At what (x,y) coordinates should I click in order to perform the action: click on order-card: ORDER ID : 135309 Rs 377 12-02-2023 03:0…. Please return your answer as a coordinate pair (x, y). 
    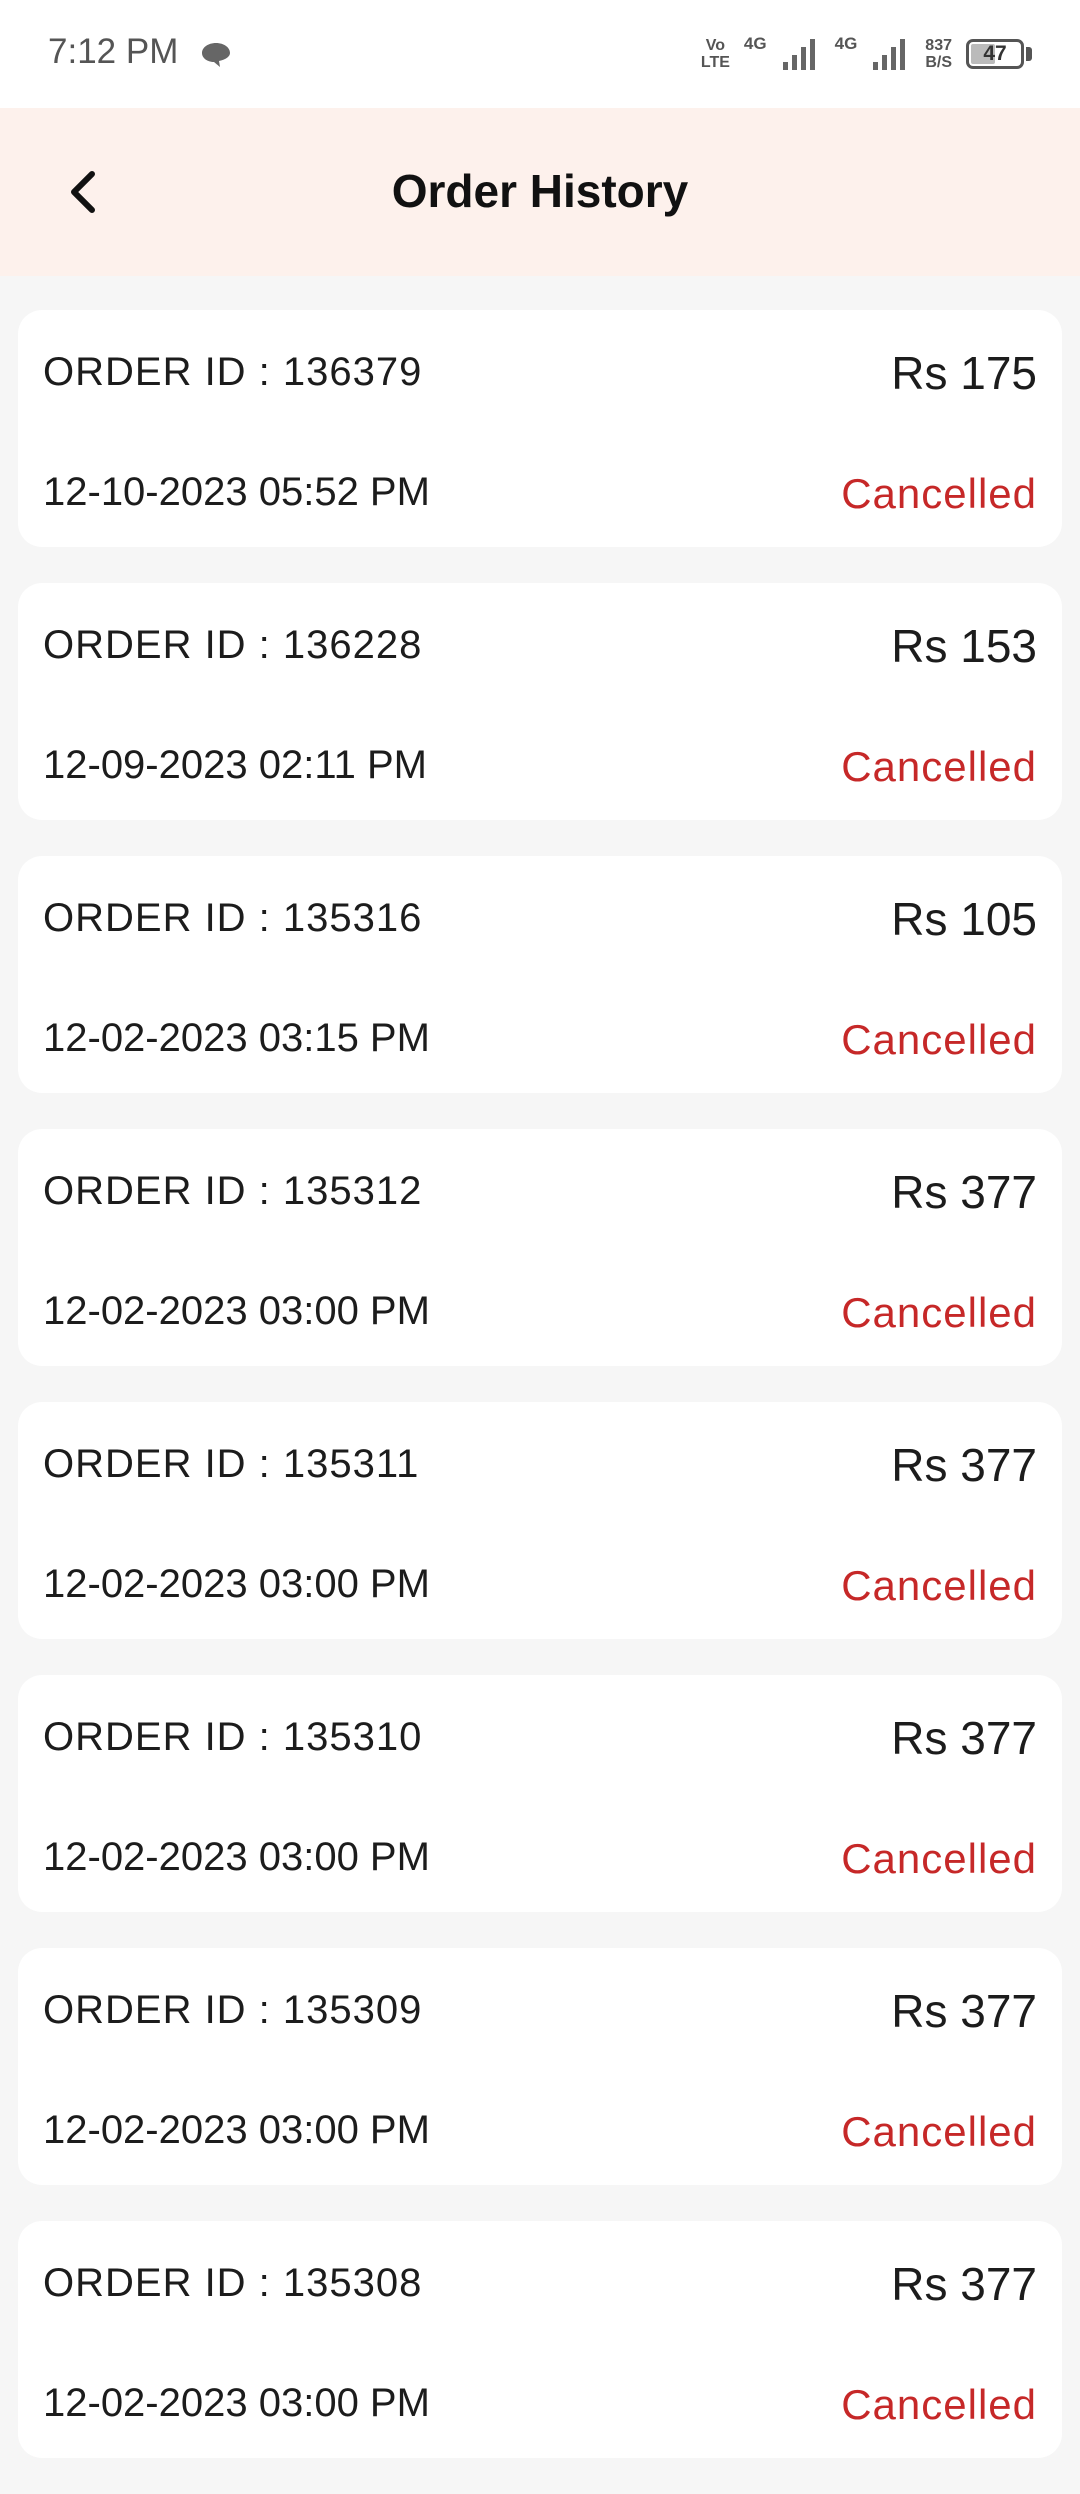
    Looking at the image, I should click on (540, 2066).